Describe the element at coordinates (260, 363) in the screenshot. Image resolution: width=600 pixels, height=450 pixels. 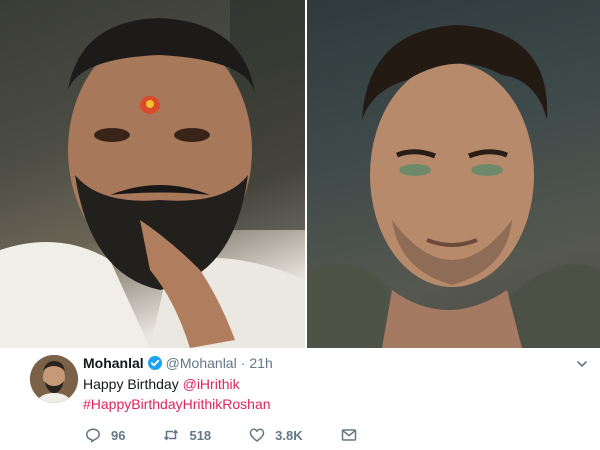
I see `tweet-timestamp: 21h` at that location.